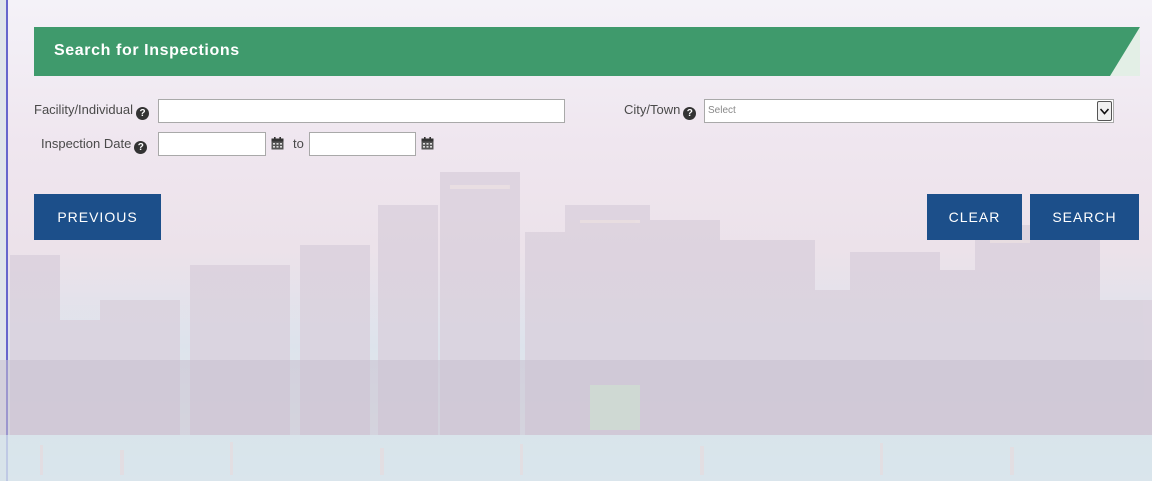  Describe the element at coordinates (212, 144) in the screenshot. I see `date-from-input` at that location.